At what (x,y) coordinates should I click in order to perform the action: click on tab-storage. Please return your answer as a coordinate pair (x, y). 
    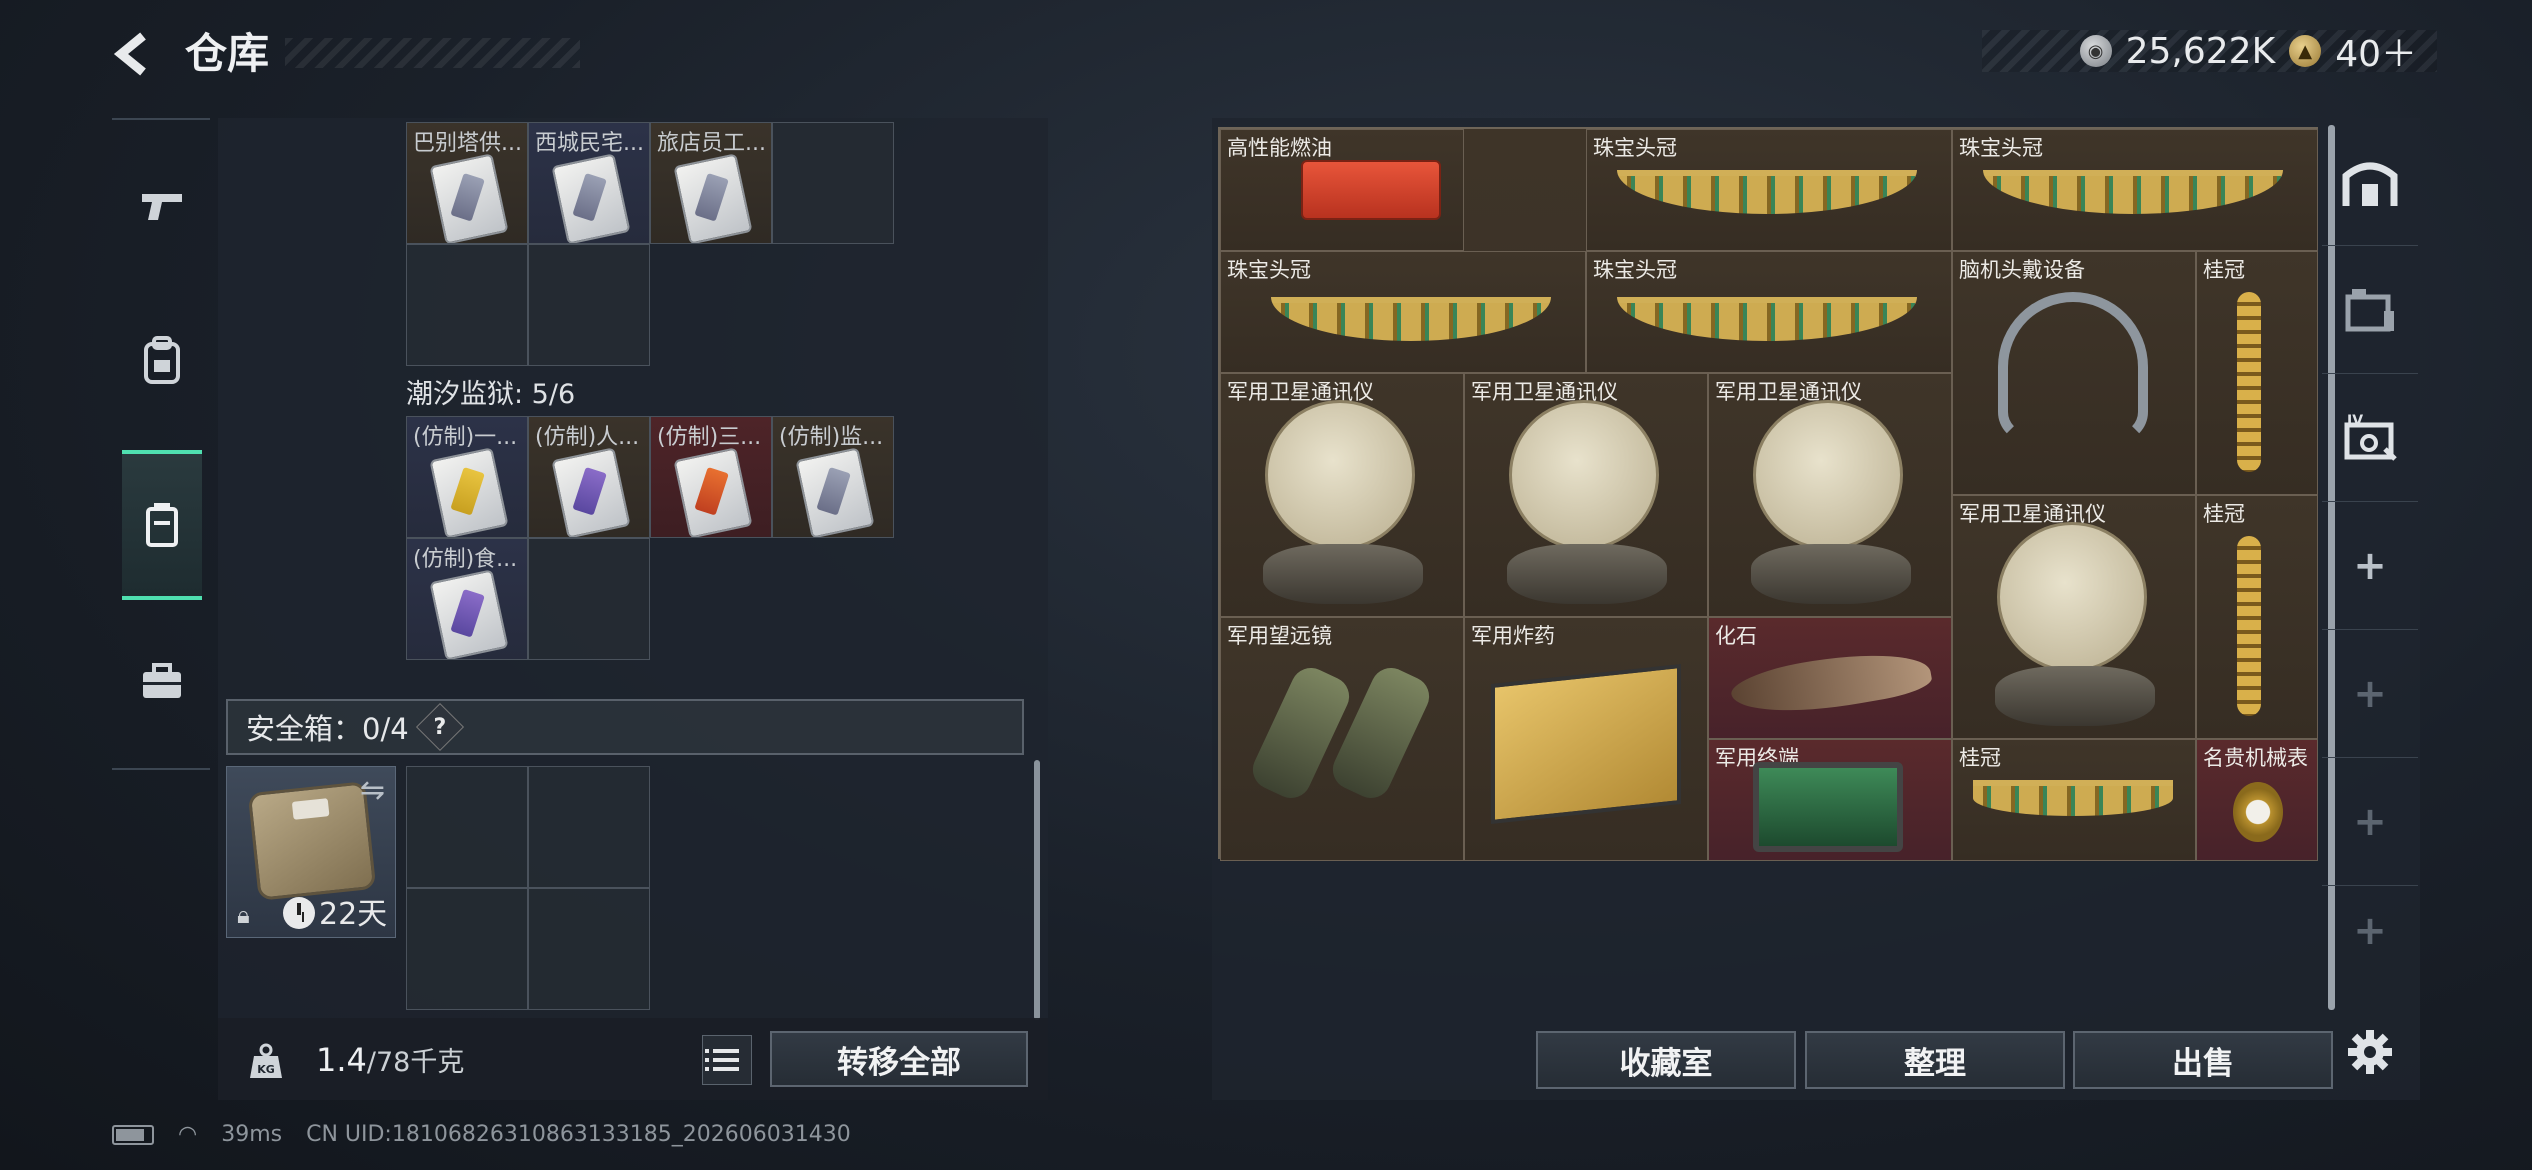
    Looking at the image, I should click on (162, 525).